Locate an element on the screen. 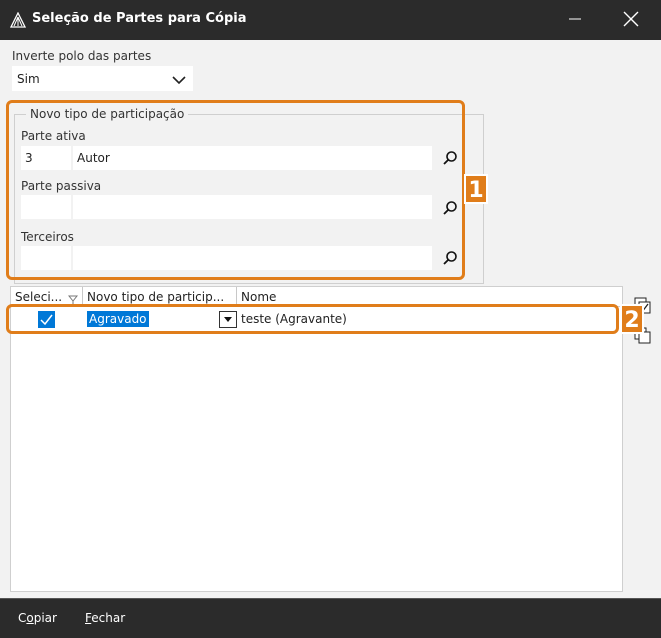 This screenshot has width=661, height=638. callout-badge-2: 2 is located at coordinates (632, 319).